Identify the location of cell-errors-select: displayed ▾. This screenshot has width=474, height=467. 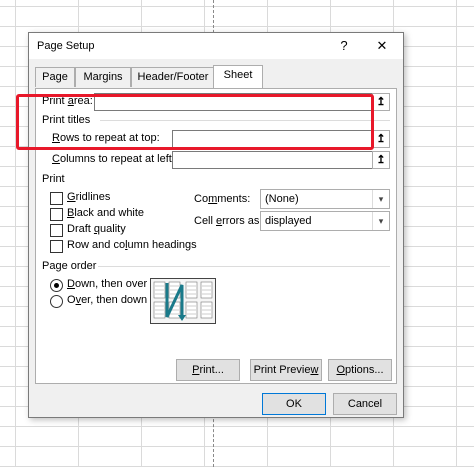
(325, 221).